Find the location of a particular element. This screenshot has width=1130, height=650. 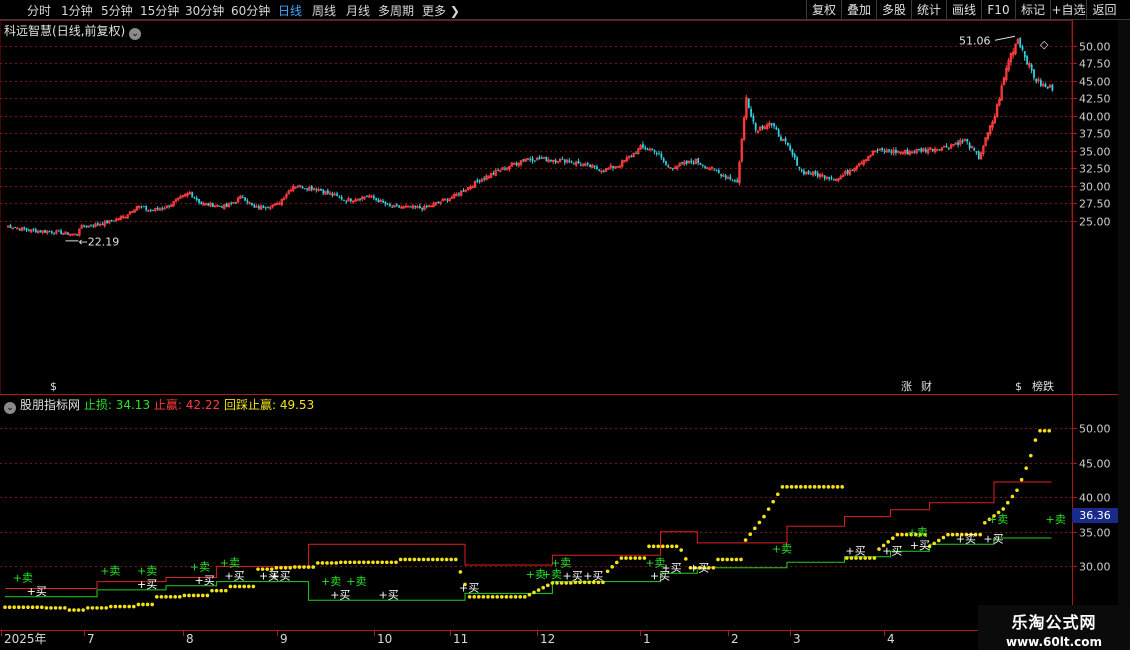

month-label: 12 is located at coordinates (547, 639).